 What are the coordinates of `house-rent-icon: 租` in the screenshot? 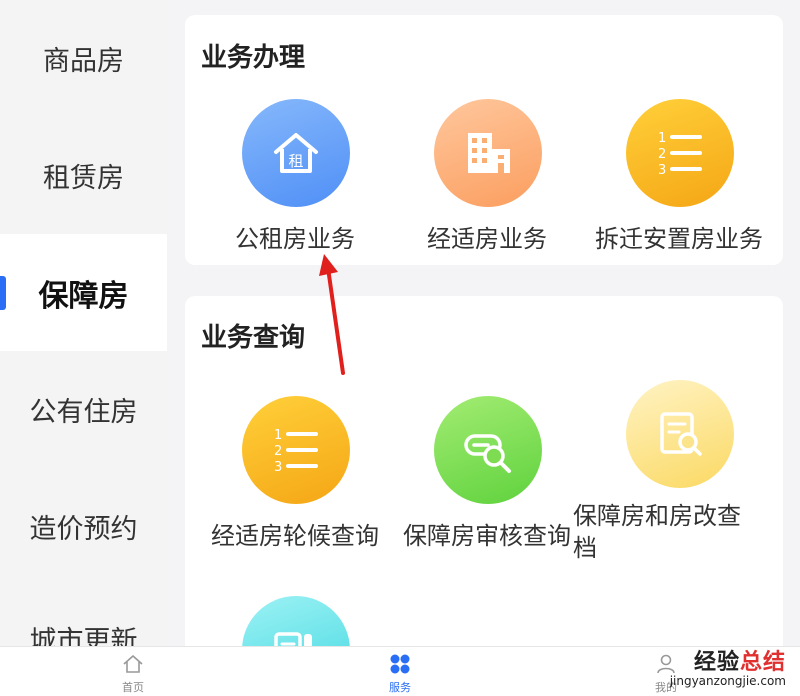 It's located at (296, 153).